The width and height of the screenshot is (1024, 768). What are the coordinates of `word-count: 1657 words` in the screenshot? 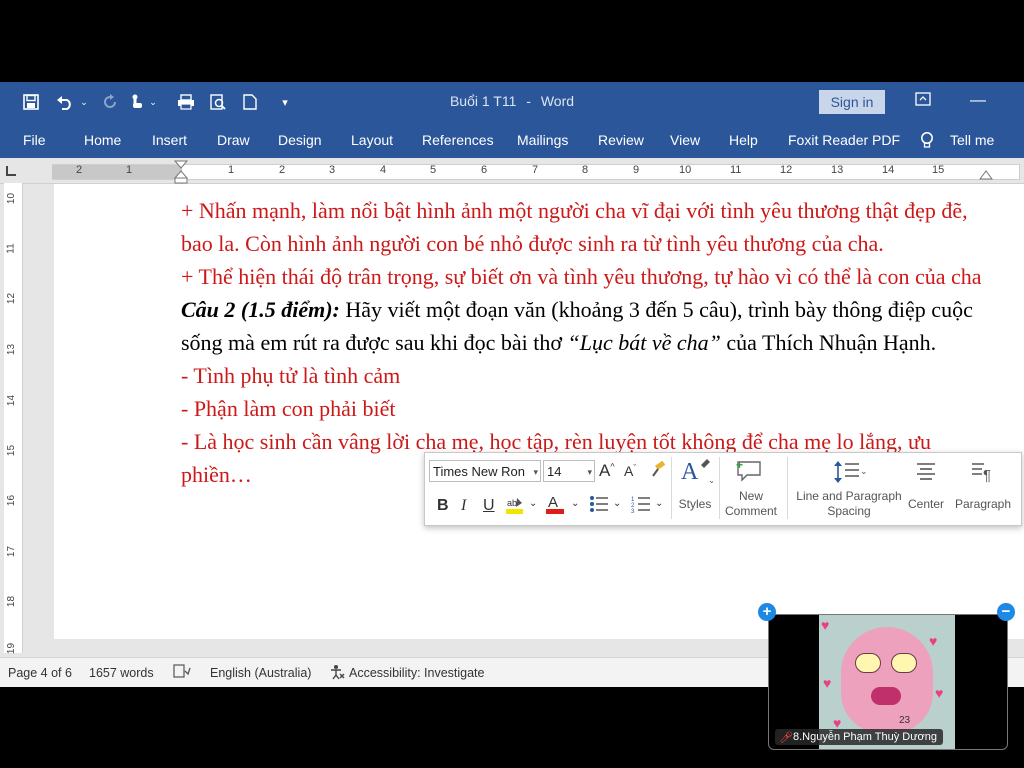 It's located at (121, 673).